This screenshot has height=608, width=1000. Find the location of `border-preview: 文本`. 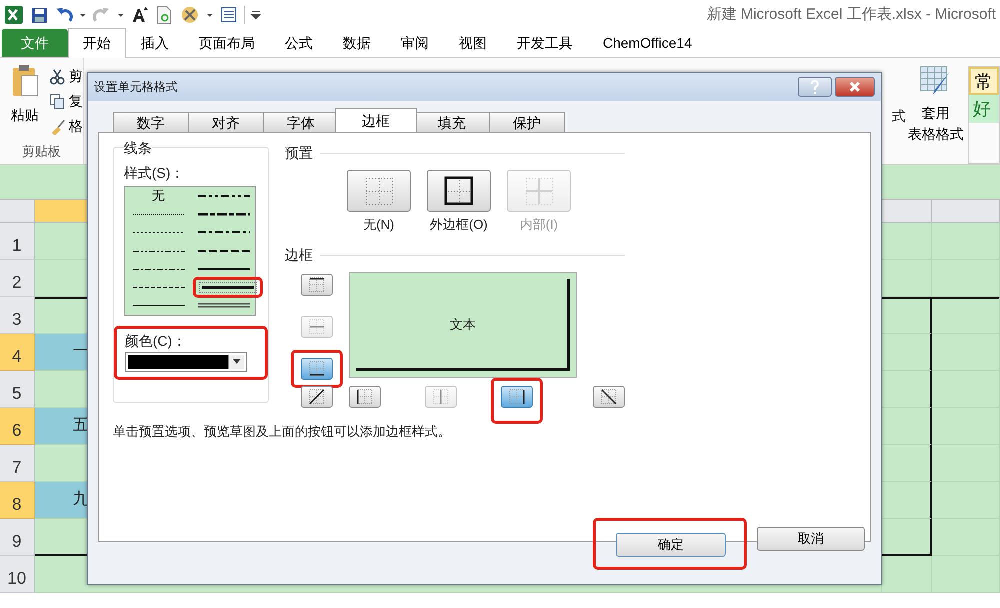

border-preview: 文本 is located at coordinates (463, 325).